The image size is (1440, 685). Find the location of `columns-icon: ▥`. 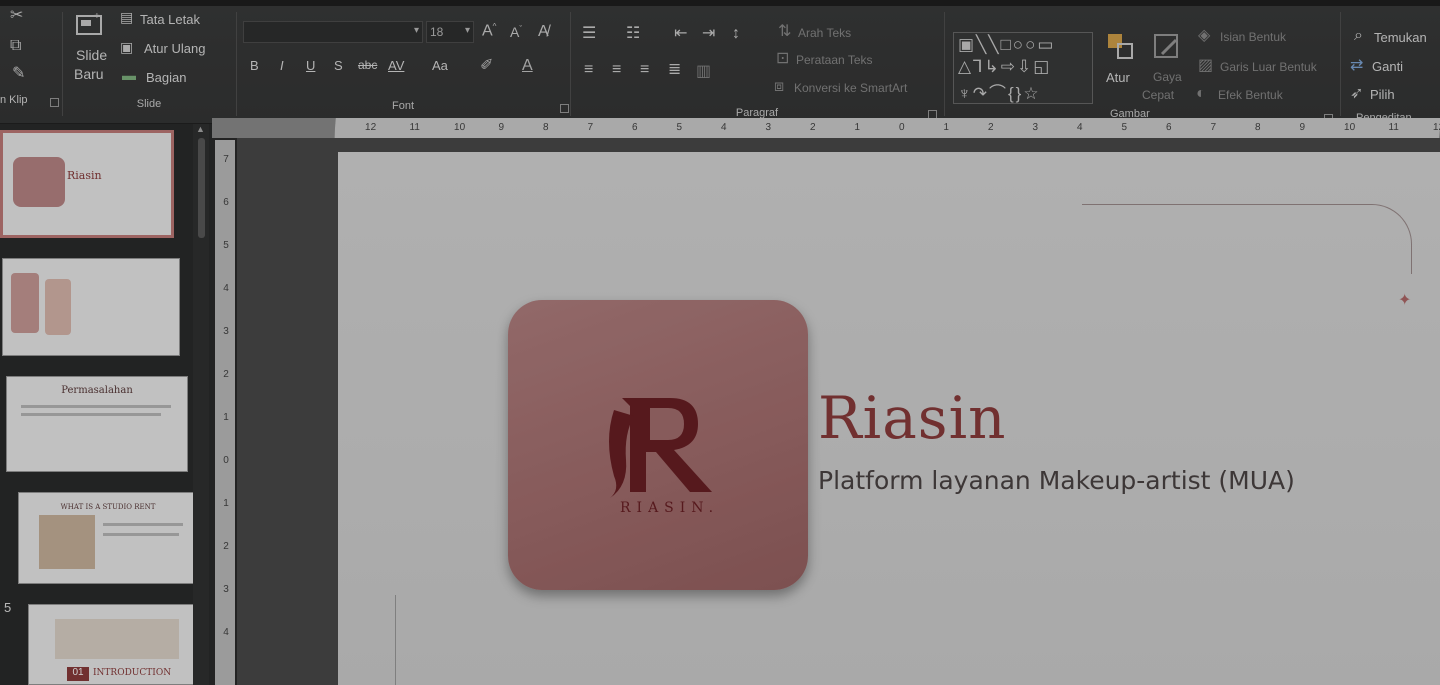

columns-icon: ▥ is located at coordinates (703, 72).